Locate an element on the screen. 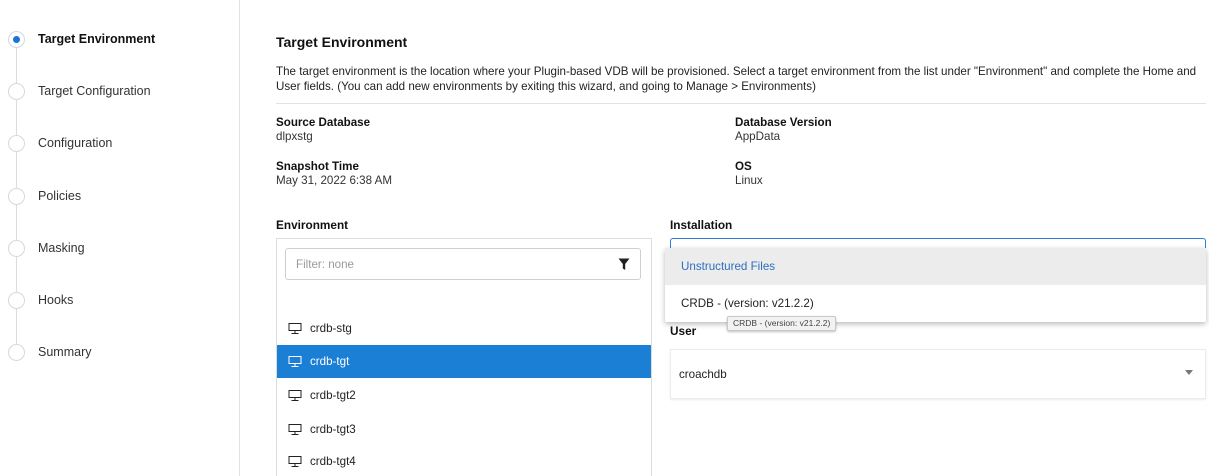 This screenshot has height=476, width=1209. environment-item-label: crdb-tgt4 is located at coordinates (333, 461).